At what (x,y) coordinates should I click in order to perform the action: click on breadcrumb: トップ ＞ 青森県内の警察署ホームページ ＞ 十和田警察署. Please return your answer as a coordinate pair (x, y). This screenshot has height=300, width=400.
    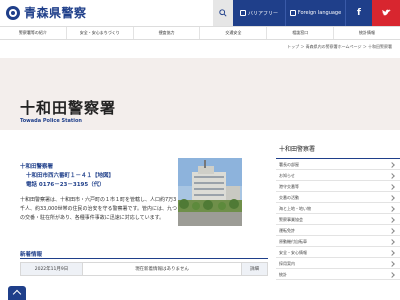
    Looking at the image, I should click on (339, 47).